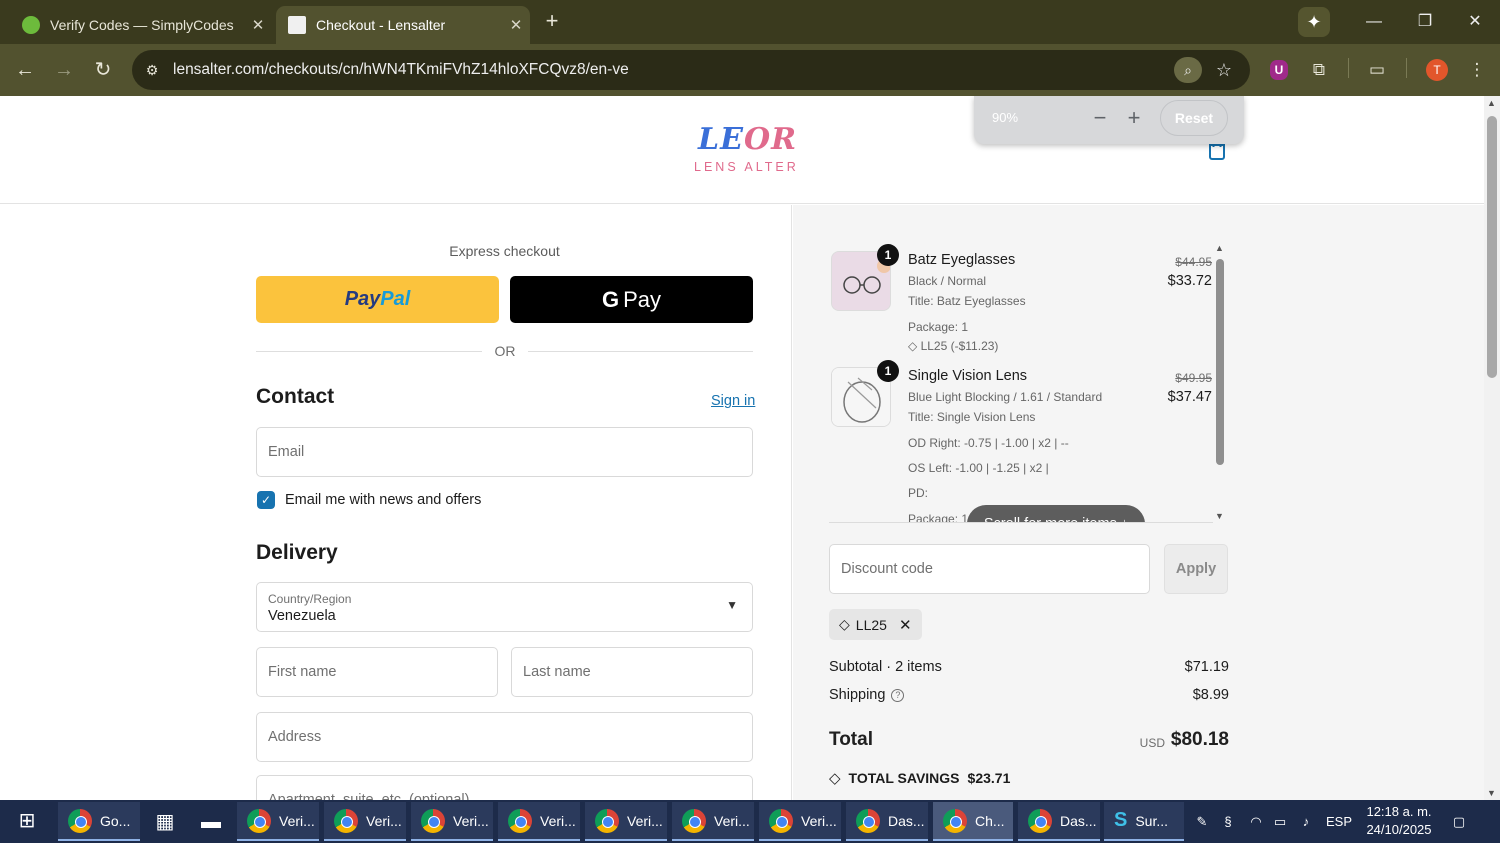 Image resolution: width=1500 pixels, height=843 pixels. I want to click on reload-icon: ↻, so click(103, 70).